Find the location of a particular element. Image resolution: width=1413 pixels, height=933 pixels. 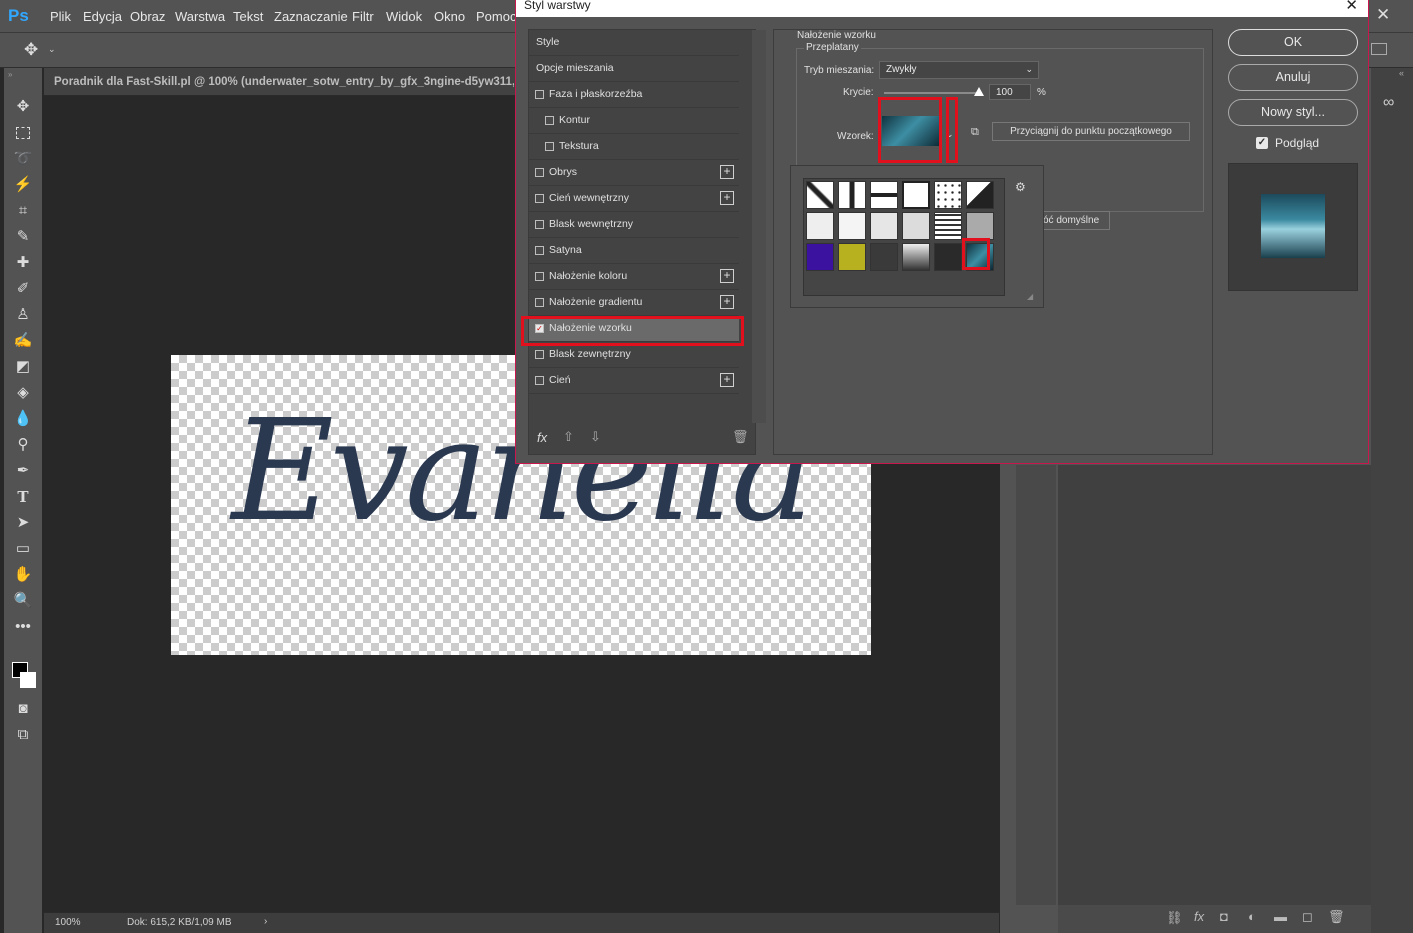

adjustment-icon: ◐ is located at coordinates (1252, 916).